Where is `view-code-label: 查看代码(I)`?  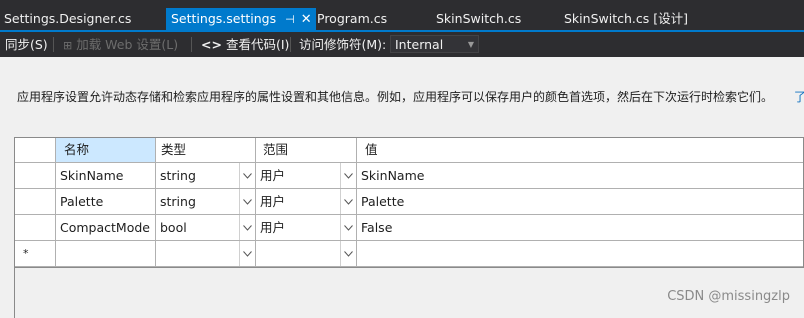
view-code-label: 查看代码(I) is located at coordinates (257, 44).